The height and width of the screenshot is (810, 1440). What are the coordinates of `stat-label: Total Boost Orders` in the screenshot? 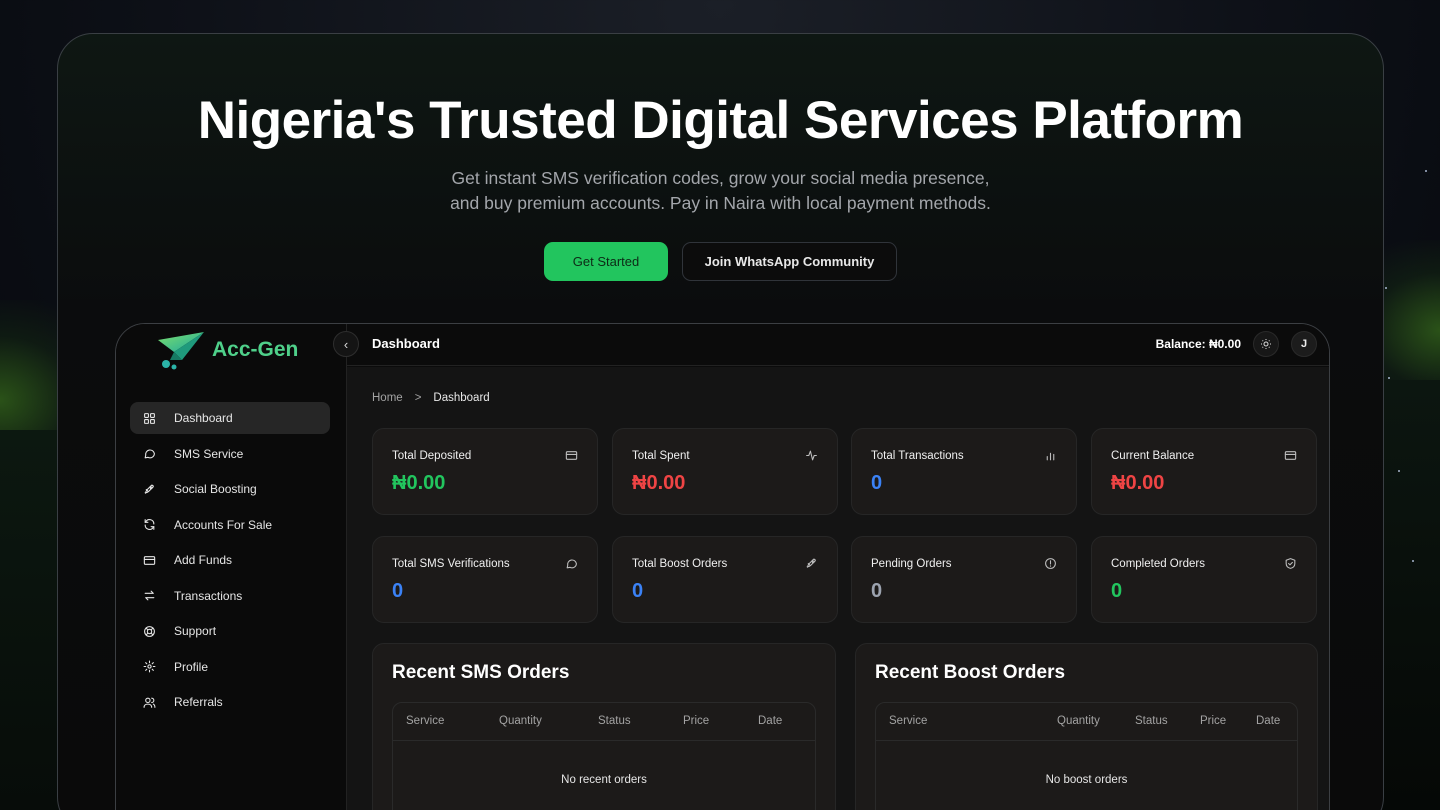 It's located at (680, 564).